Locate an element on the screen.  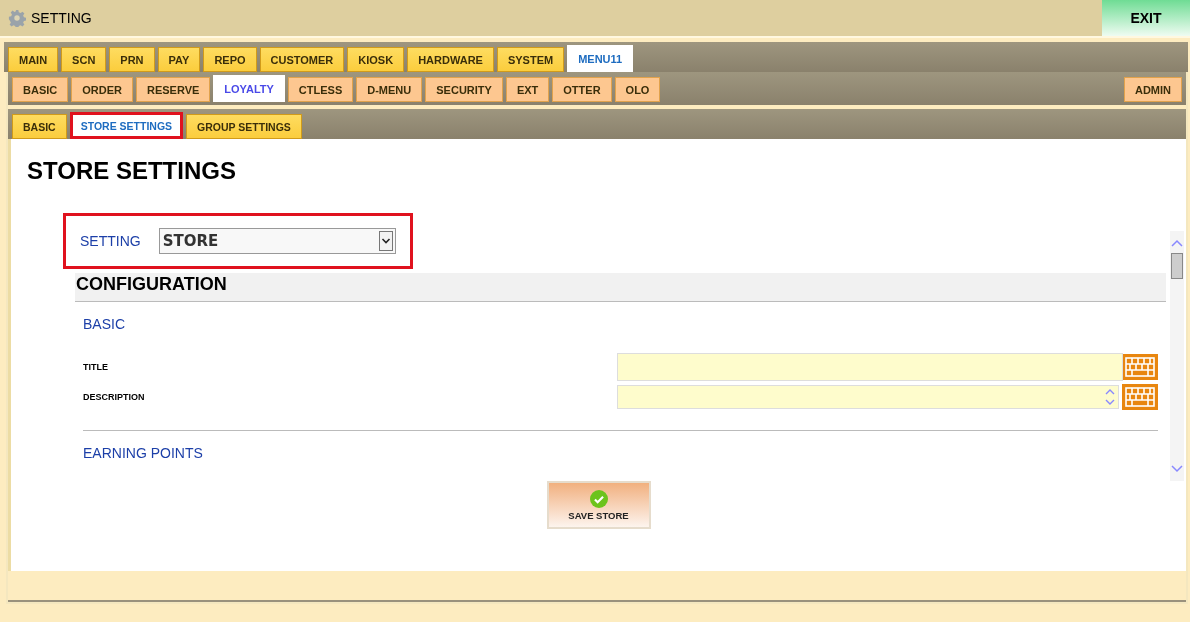
tab: STORE SETTINGS is located at coordinates (126, 125).